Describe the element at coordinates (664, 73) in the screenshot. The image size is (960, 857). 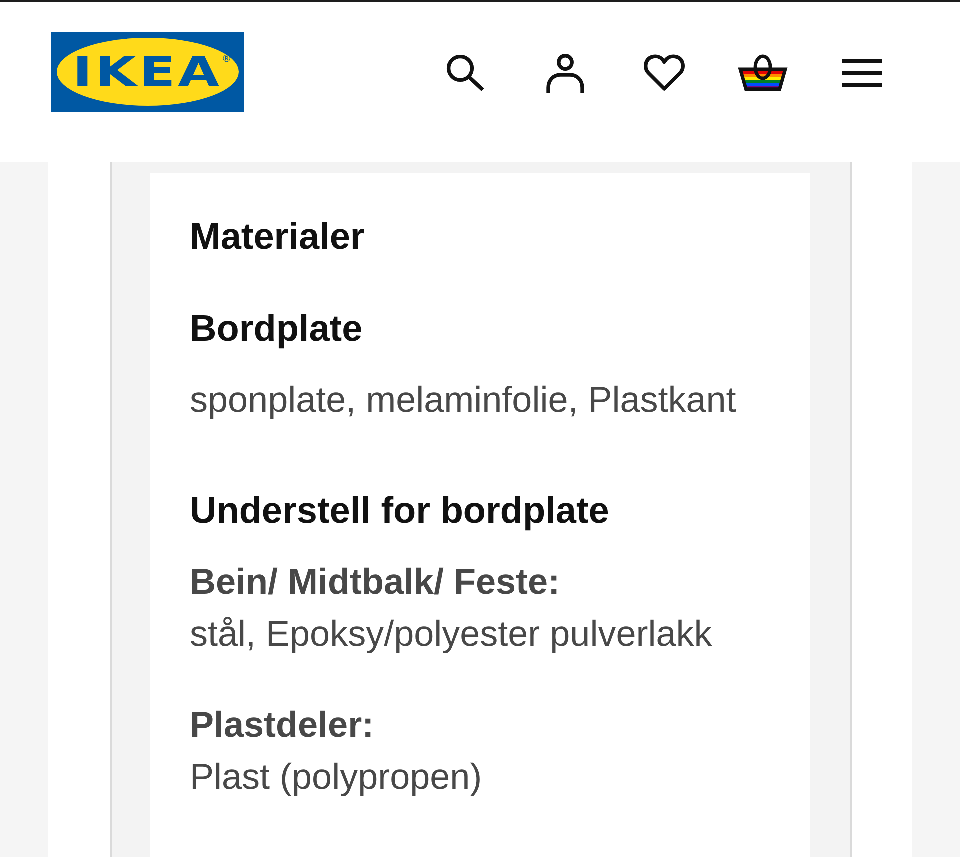
I see `heart-icon` at that location.